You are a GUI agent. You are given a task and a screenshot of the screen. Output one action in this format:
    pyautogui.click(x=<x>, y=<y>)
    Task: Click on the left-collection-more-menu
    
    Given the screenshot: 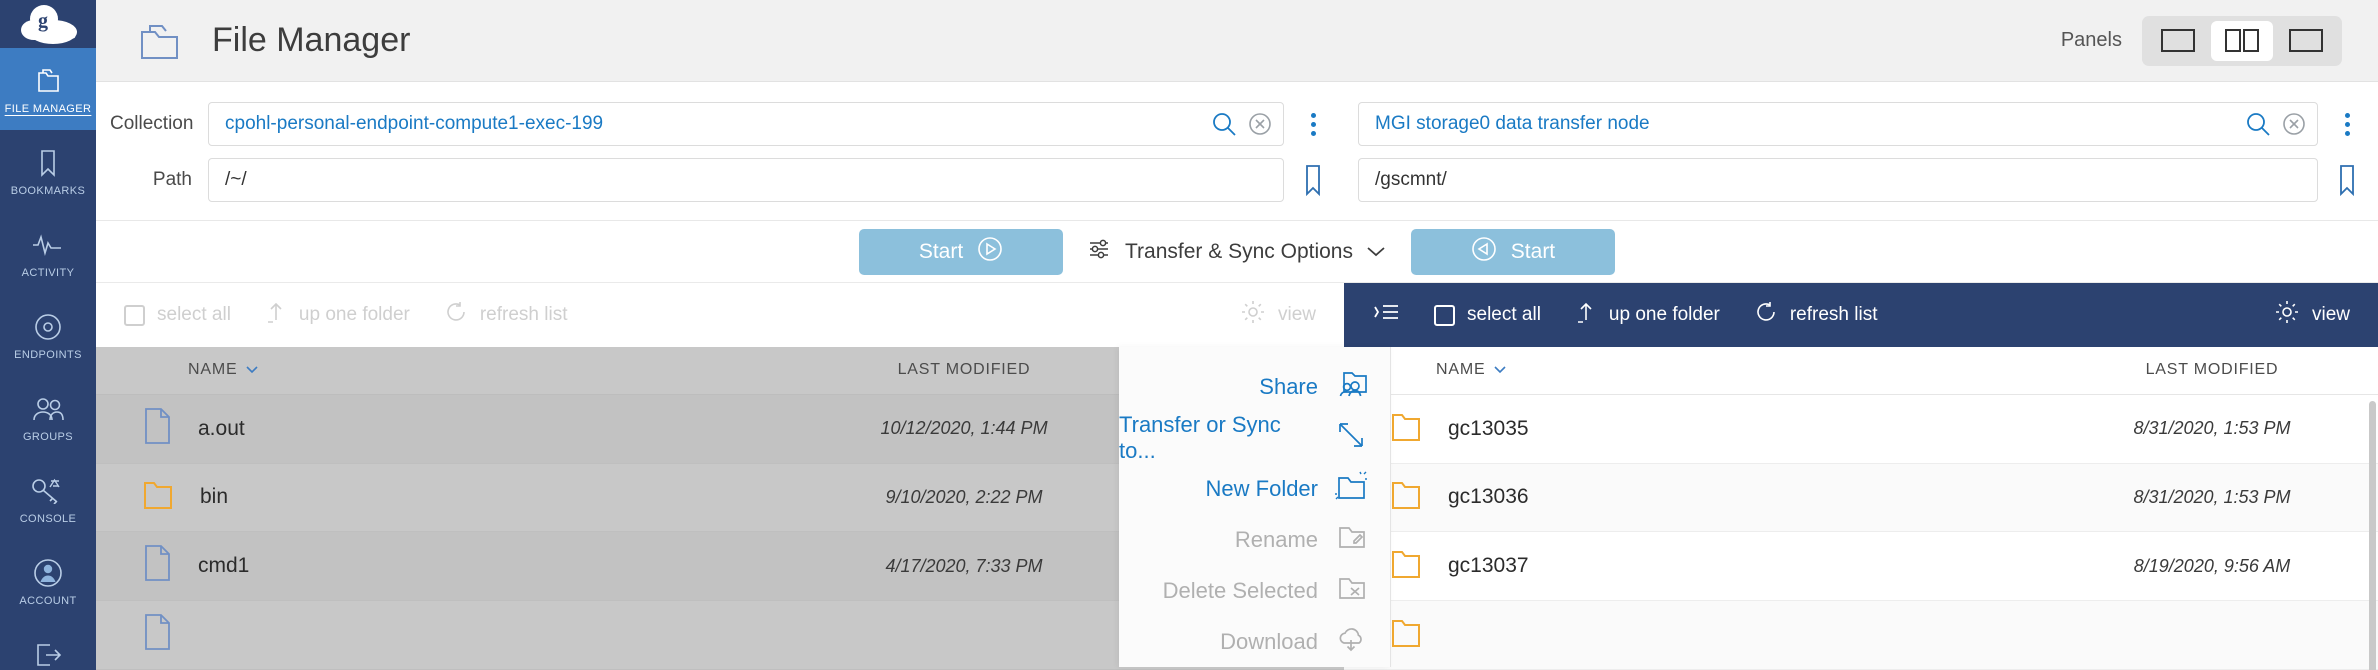 What is the action you would take?
    pyautogui.click(x=1313, y=124)
    